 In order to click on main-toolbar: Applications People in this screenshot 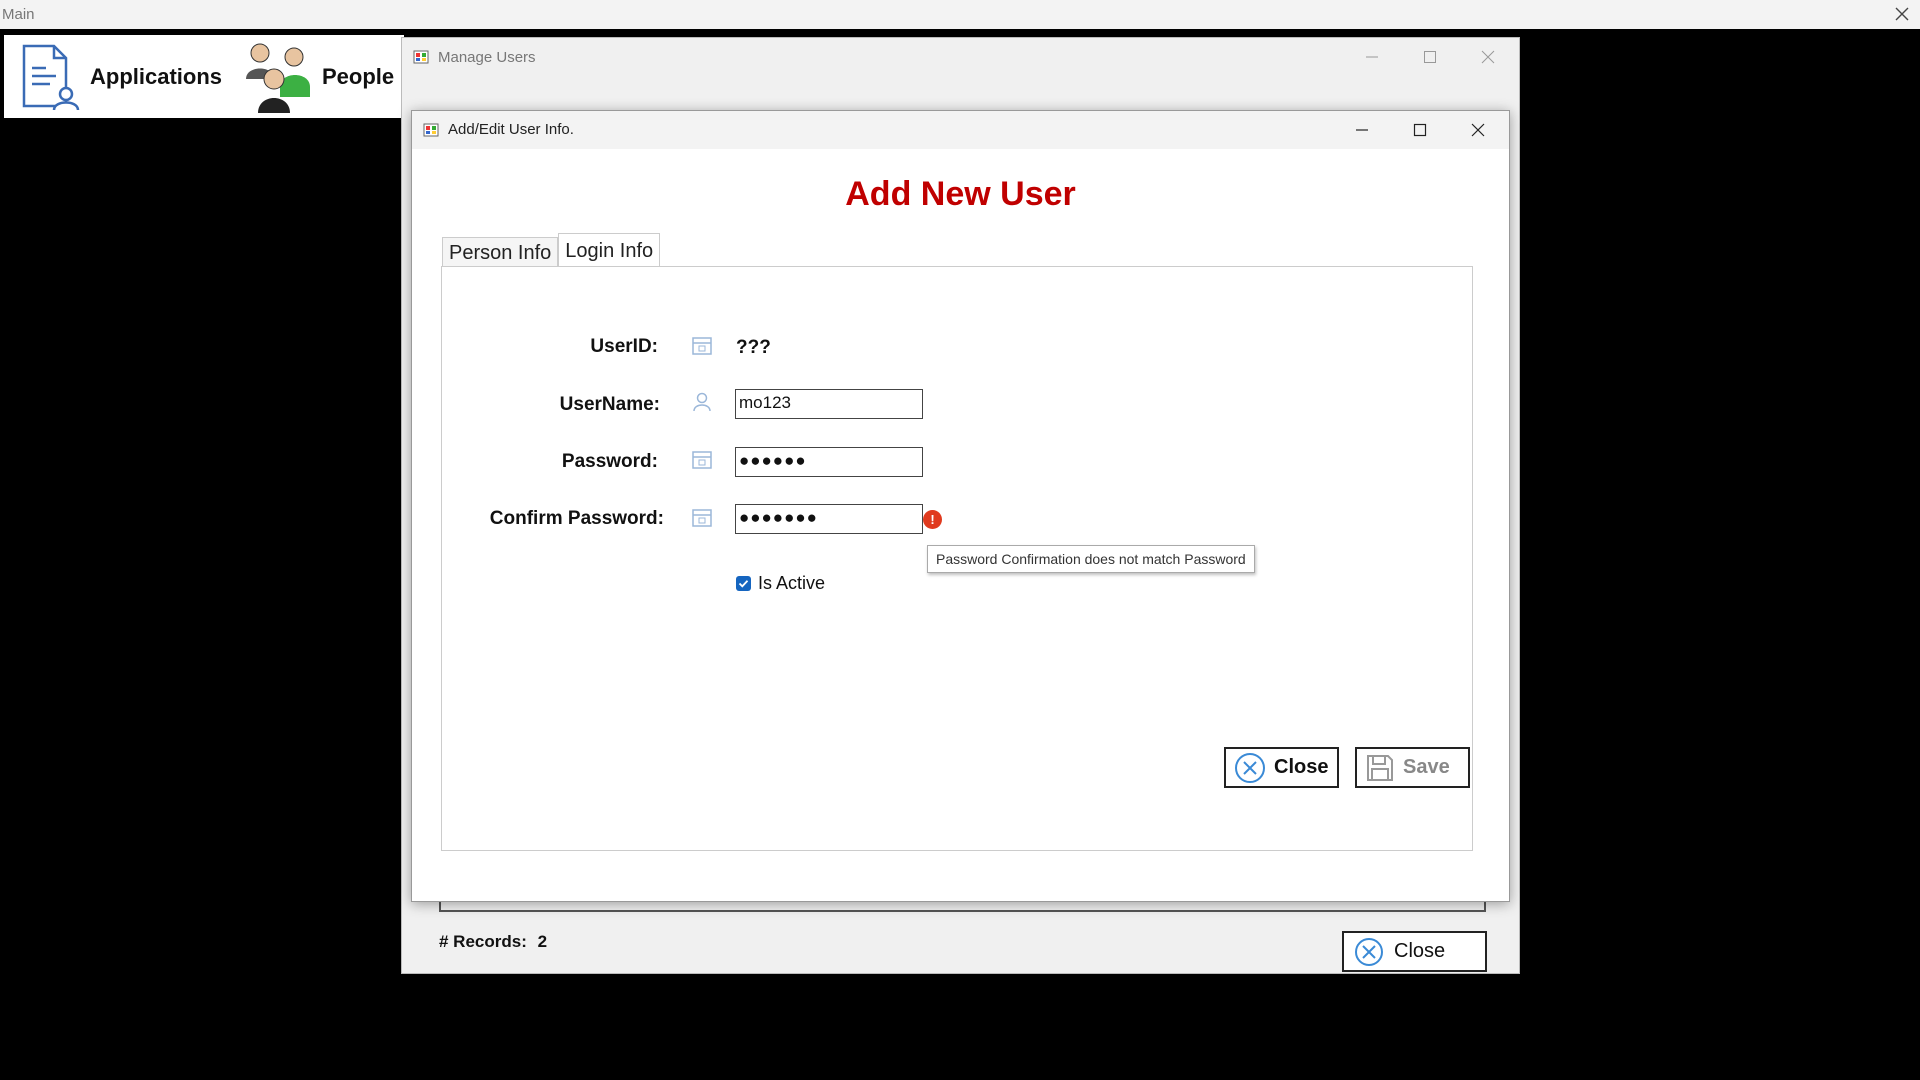, I will do `click(204, 76)`.